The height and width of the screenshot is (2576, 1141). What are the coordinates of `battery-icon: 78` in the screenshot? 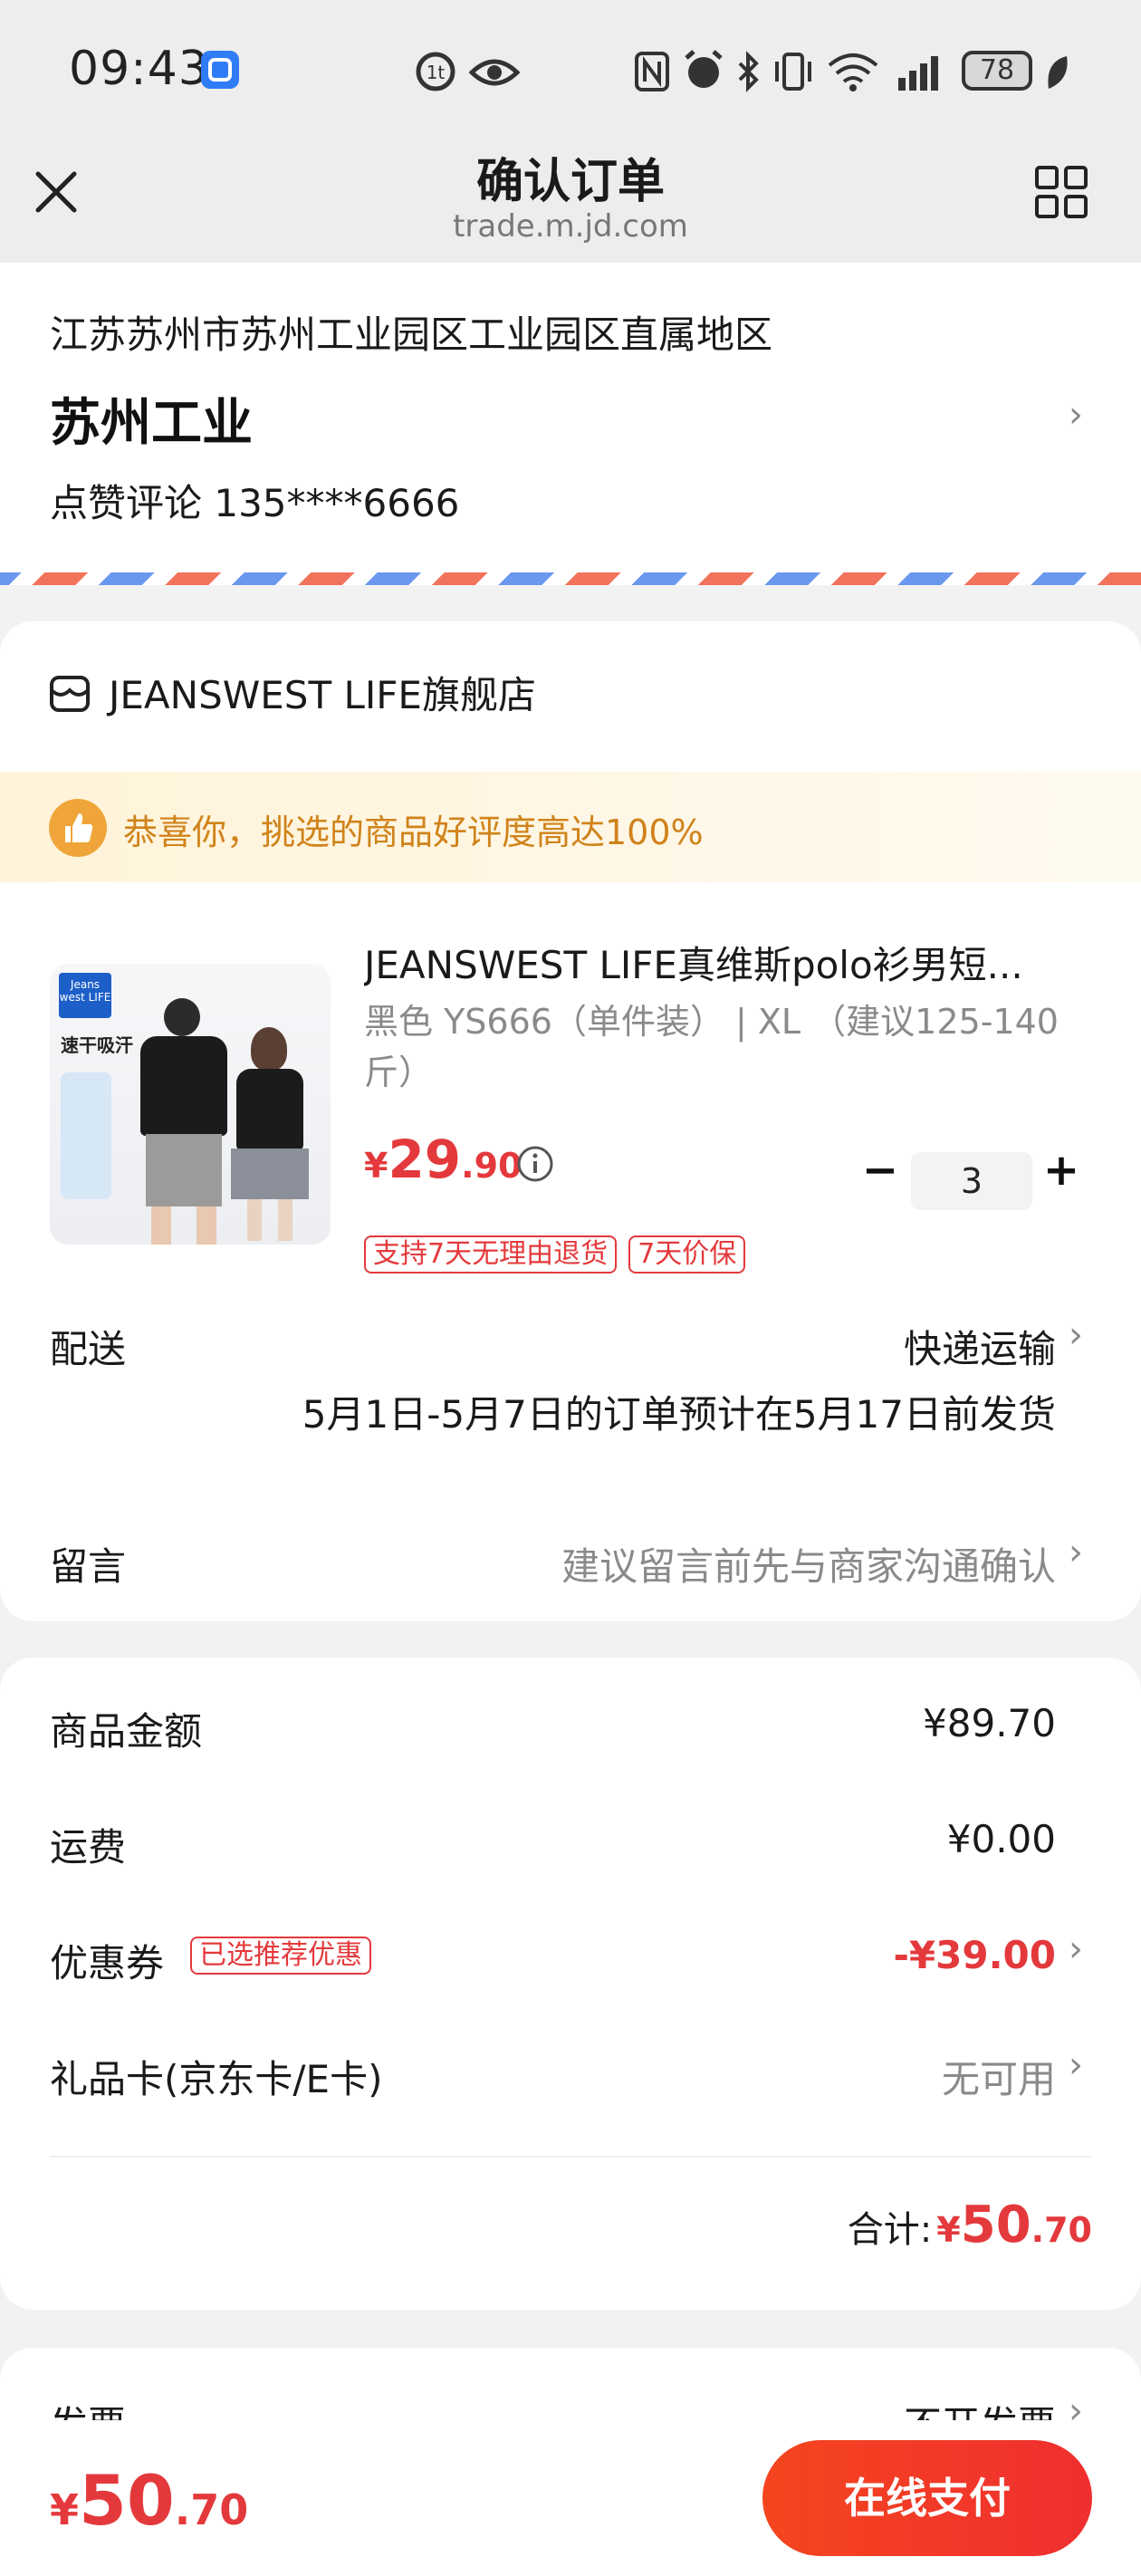 It's located at (997, 71).